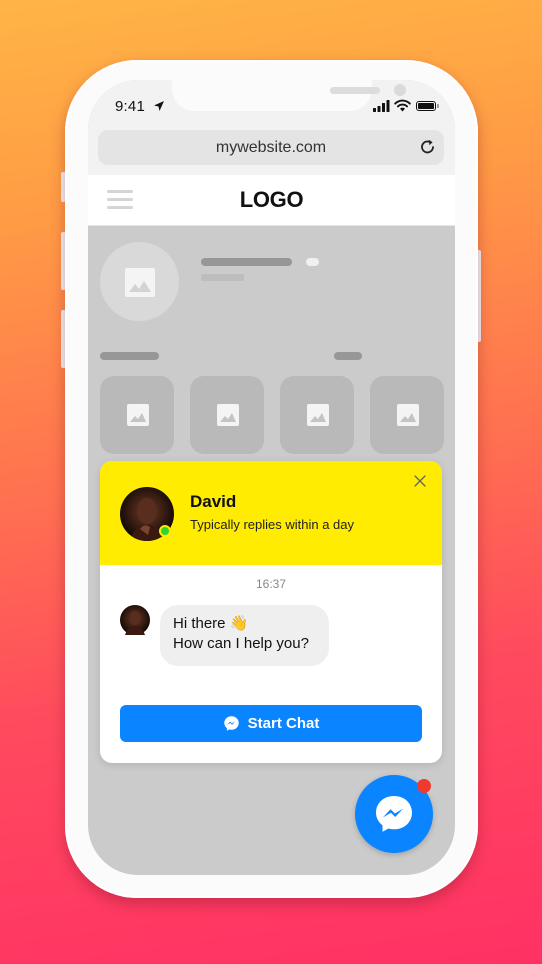 The image size is (542, 964). Describe the element at coordinates (213, 501) in the screenshot. I see `agent-name: David` at that location.